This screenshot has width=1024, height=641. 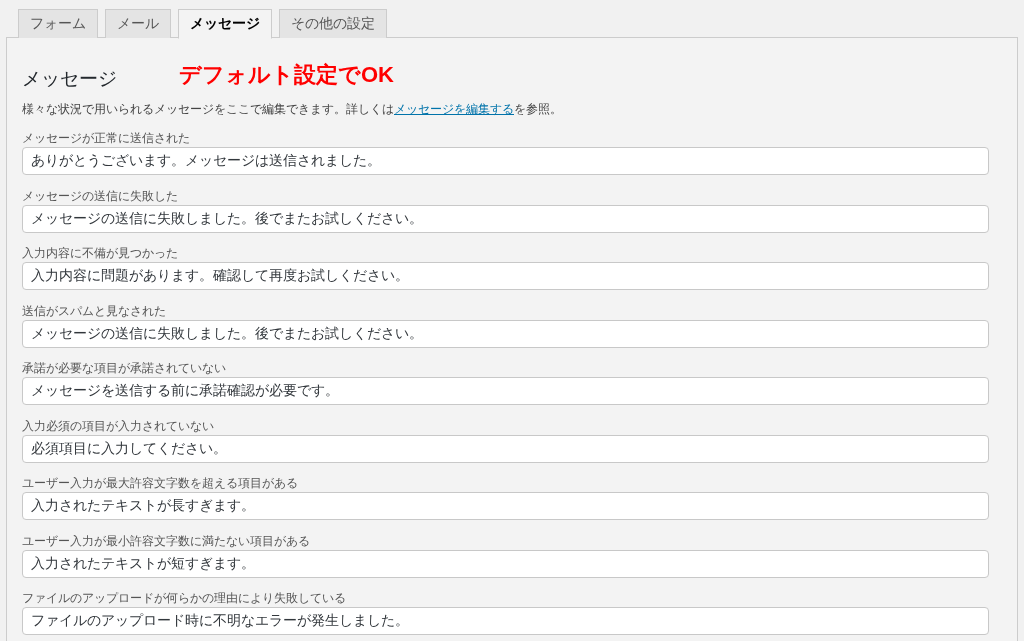 What do you see at coordinates (454, 109) in the screenshot?
I see `help-link: メッセージを編集する` at bounding box center [454, 109].